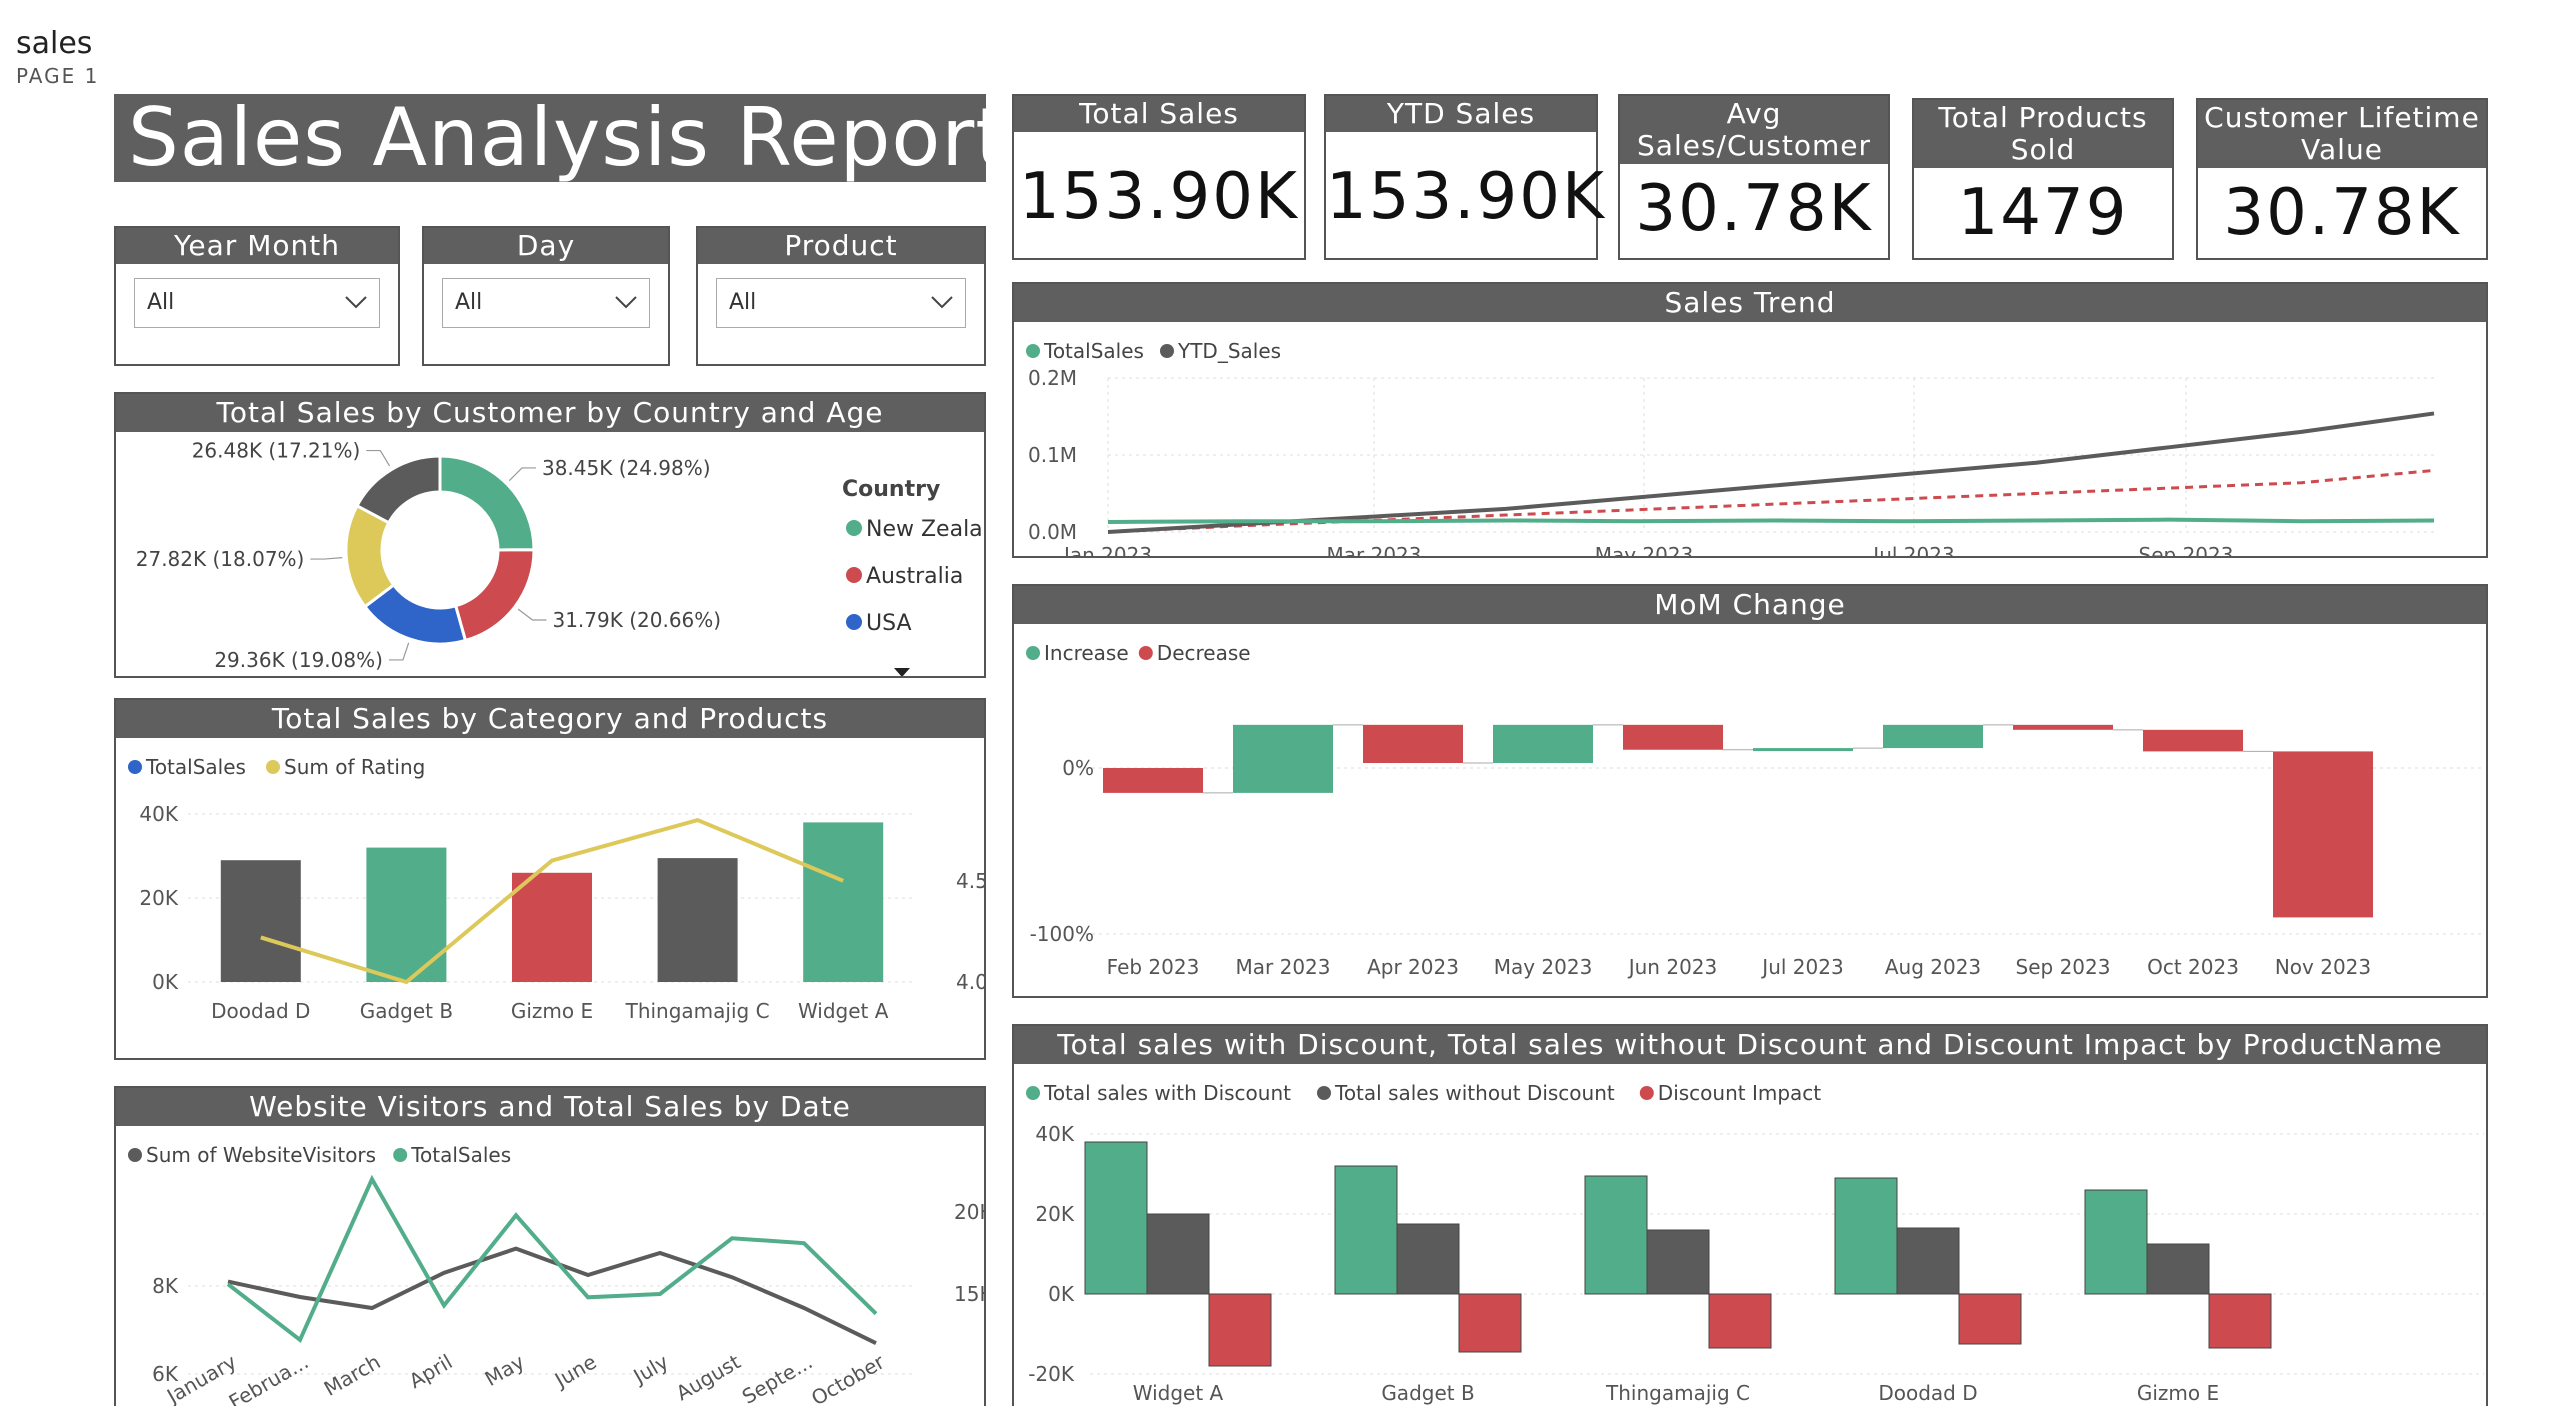 The height and width of the screenshot is (1410, 2563). I want to click on kpi-total-sales: Total Sales 153.90K, so click(1159, 177).